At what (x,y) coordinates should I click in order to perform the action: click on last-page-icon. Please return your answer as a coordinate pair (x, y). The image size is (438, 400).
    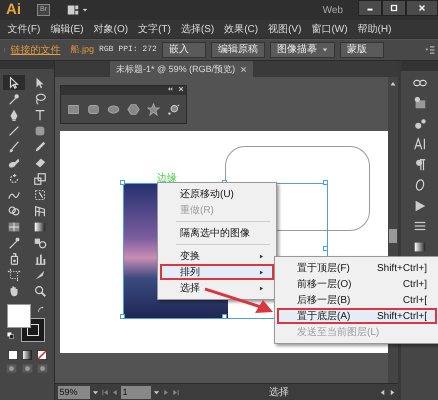
    Looking at the image, I should click on (175, 392).